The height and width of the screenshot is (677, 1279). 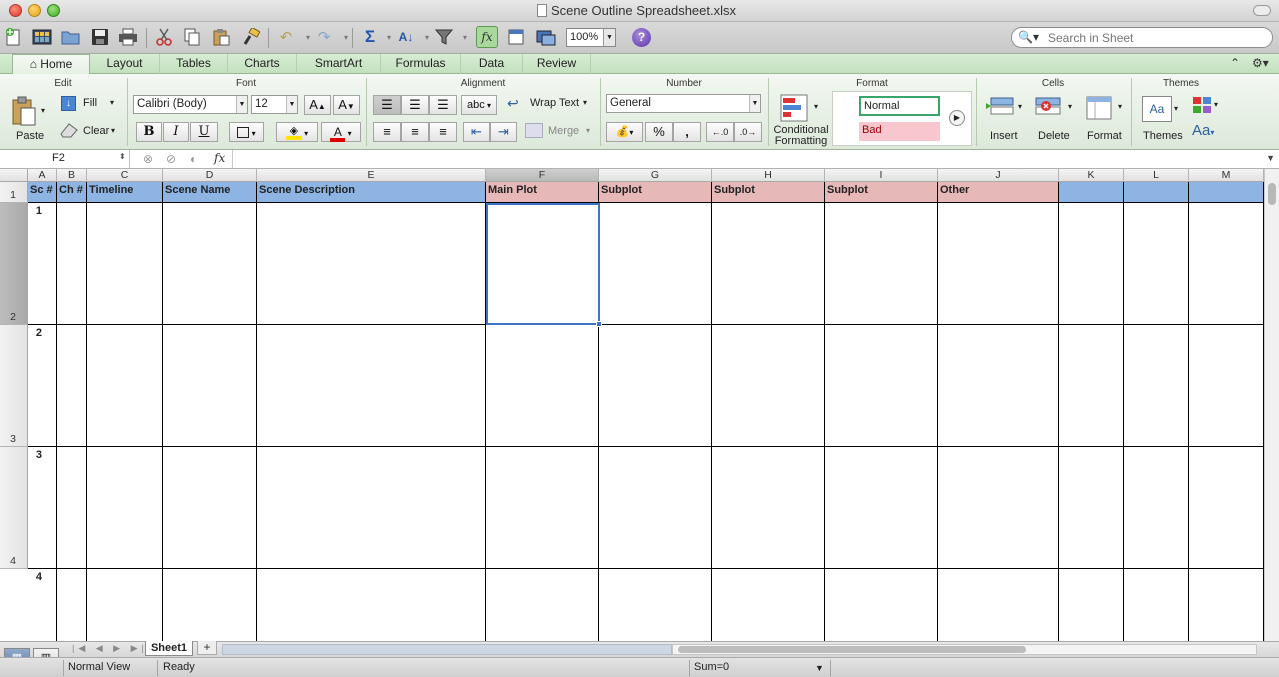 What do you see at coordinates (720, 132) in the screenshot?
I see `increase-decimal-icon: ←.0` at bounding box center [720, 132].